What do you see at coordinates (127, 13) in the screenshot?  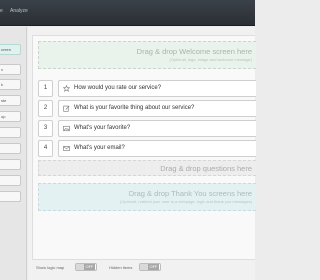 I see `top-navigation-bar: e Analyze` at bounding box center [127, 13].